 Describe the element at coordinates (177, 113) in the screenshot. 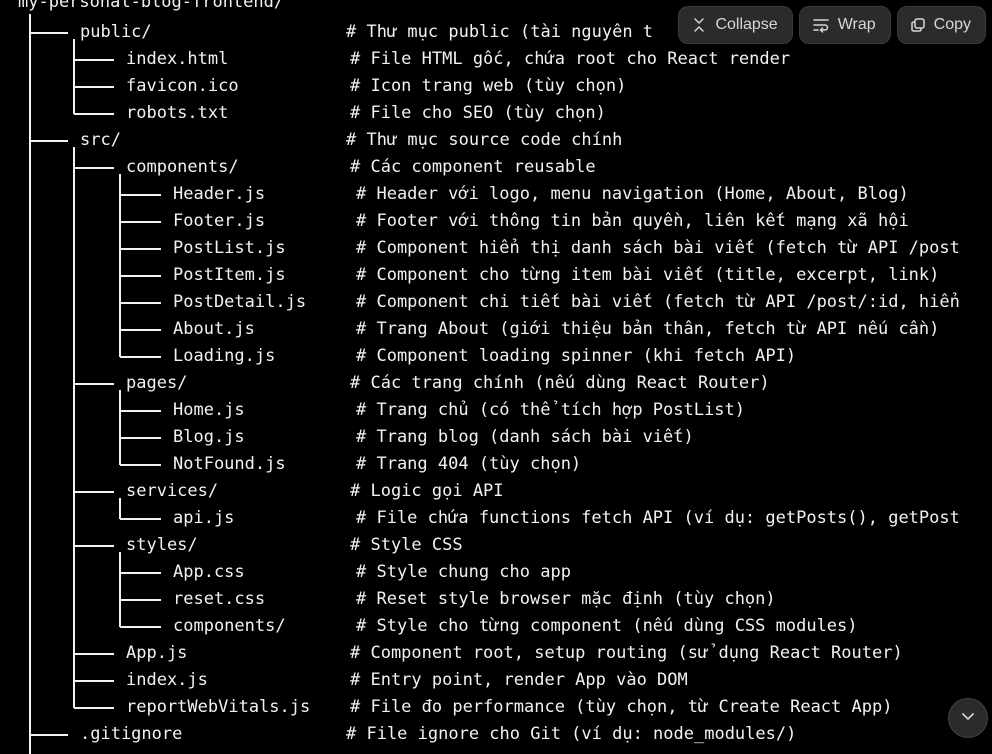

I see `tree-item-name: robots.txt` at that location.